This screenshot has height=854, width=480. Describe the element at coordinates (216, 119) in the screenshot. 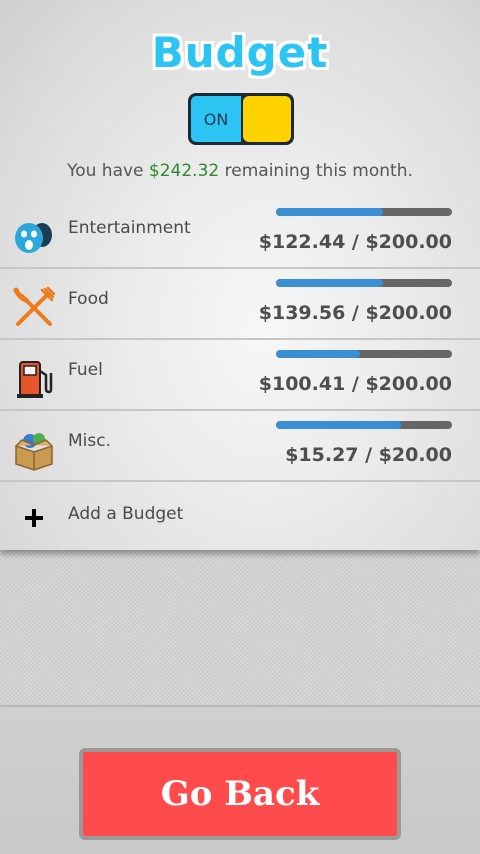

I see `toggle-on-label: ON` at that location.